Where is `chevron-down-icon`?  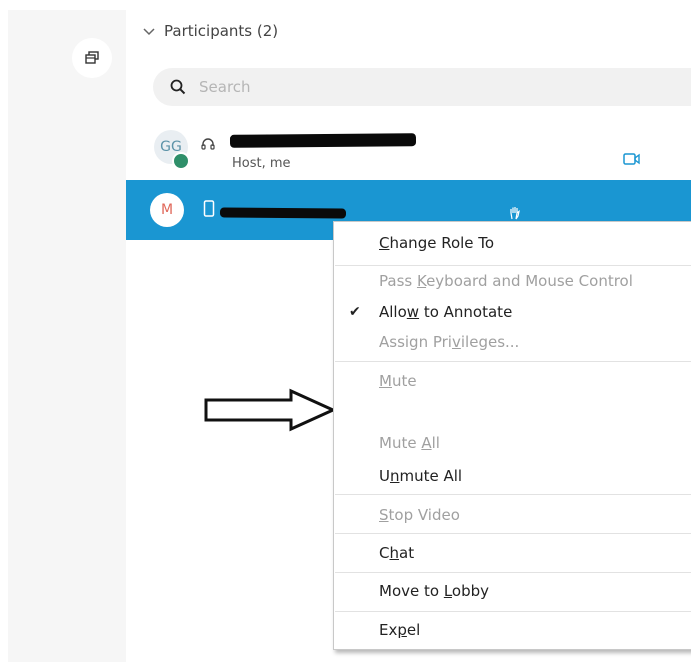 chevron-down-icon is located at coordinates (149, 32).